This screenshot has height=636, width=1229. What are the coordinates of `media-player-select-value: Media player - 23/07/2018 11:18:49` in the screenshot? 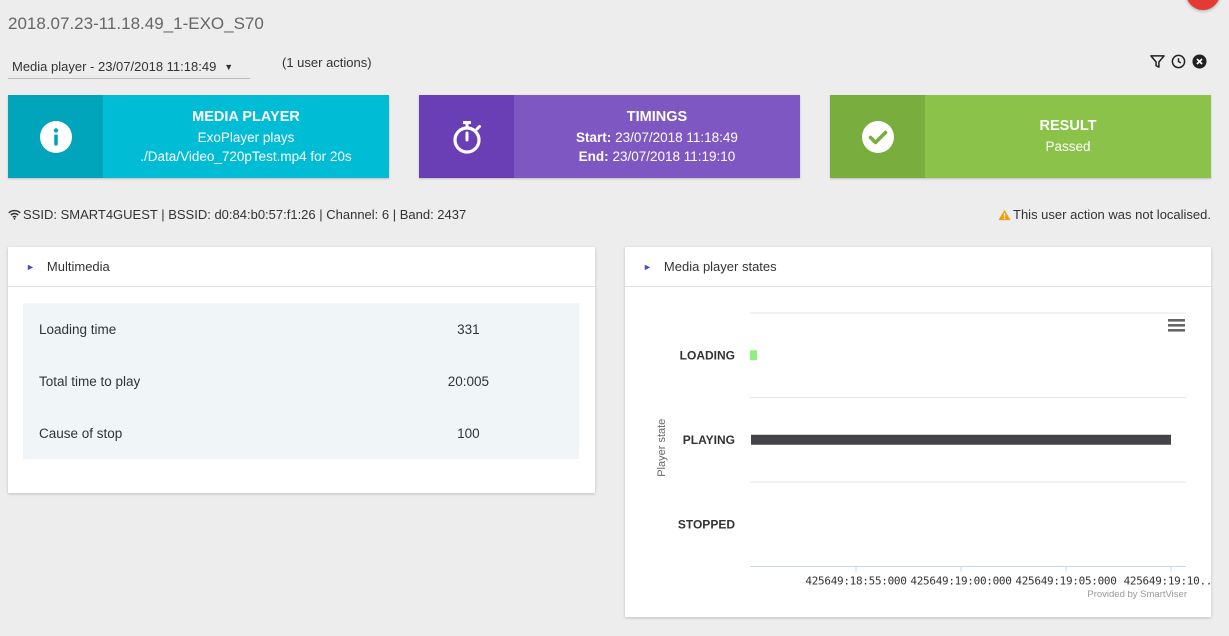 It's located at (114, 66).